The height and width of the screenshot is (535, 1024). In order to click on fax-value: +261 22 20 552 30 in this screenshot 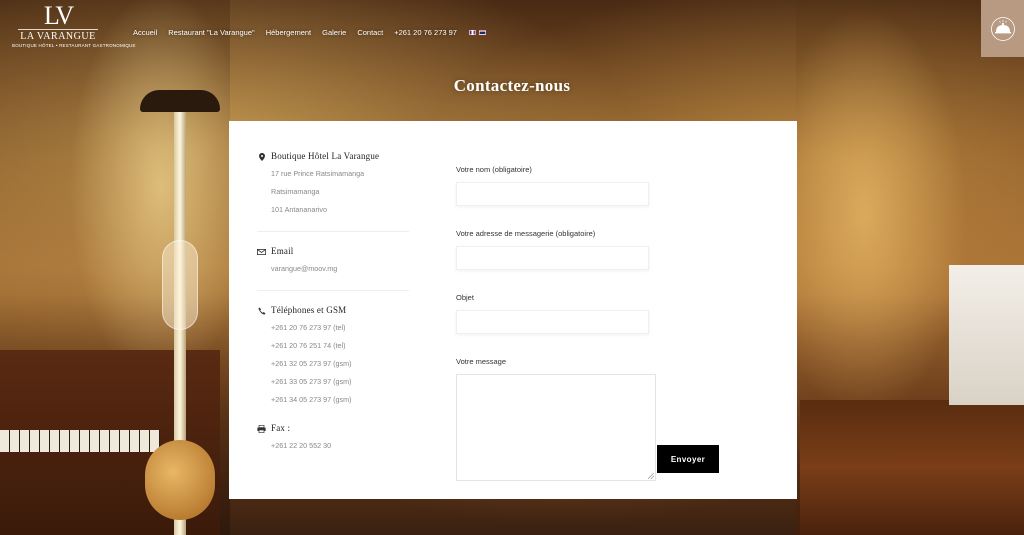, I will do `click(301, 445)`.